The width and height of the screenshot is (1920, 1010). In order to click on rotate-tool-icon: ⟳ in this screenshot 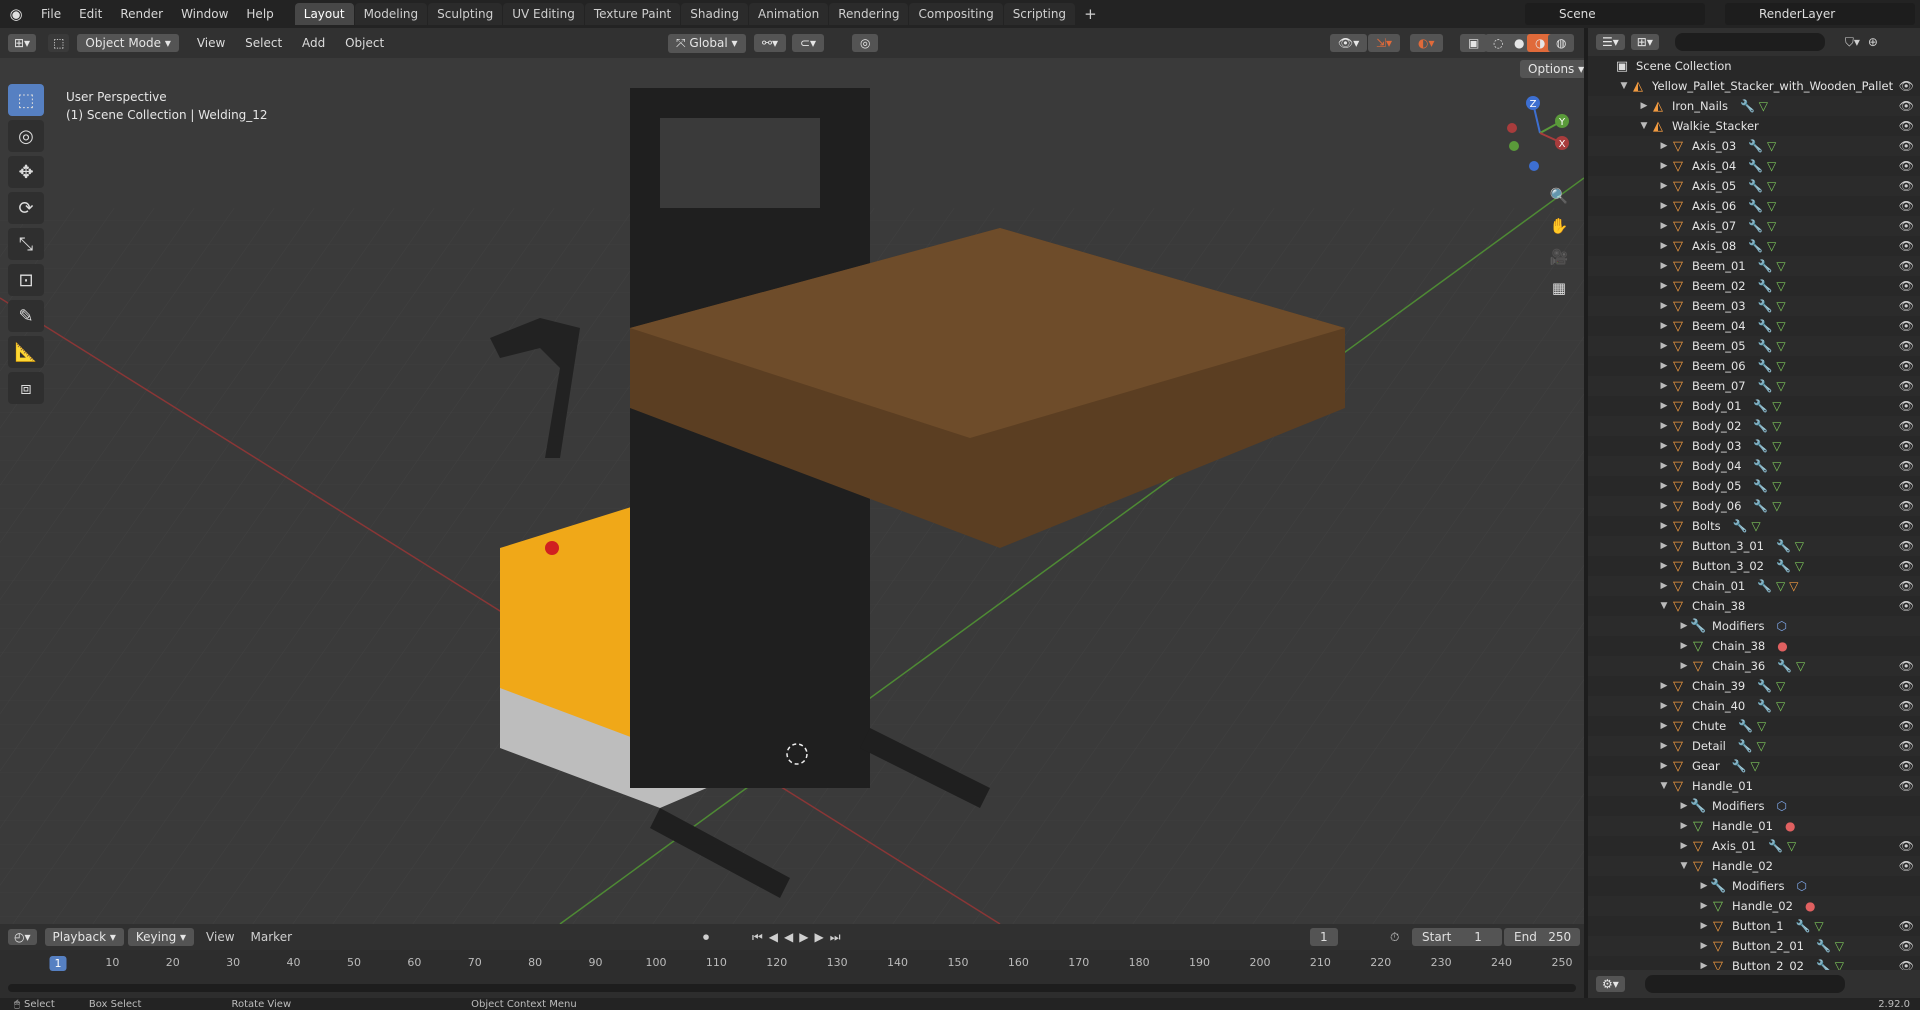, I will do `click(26, 208)`.